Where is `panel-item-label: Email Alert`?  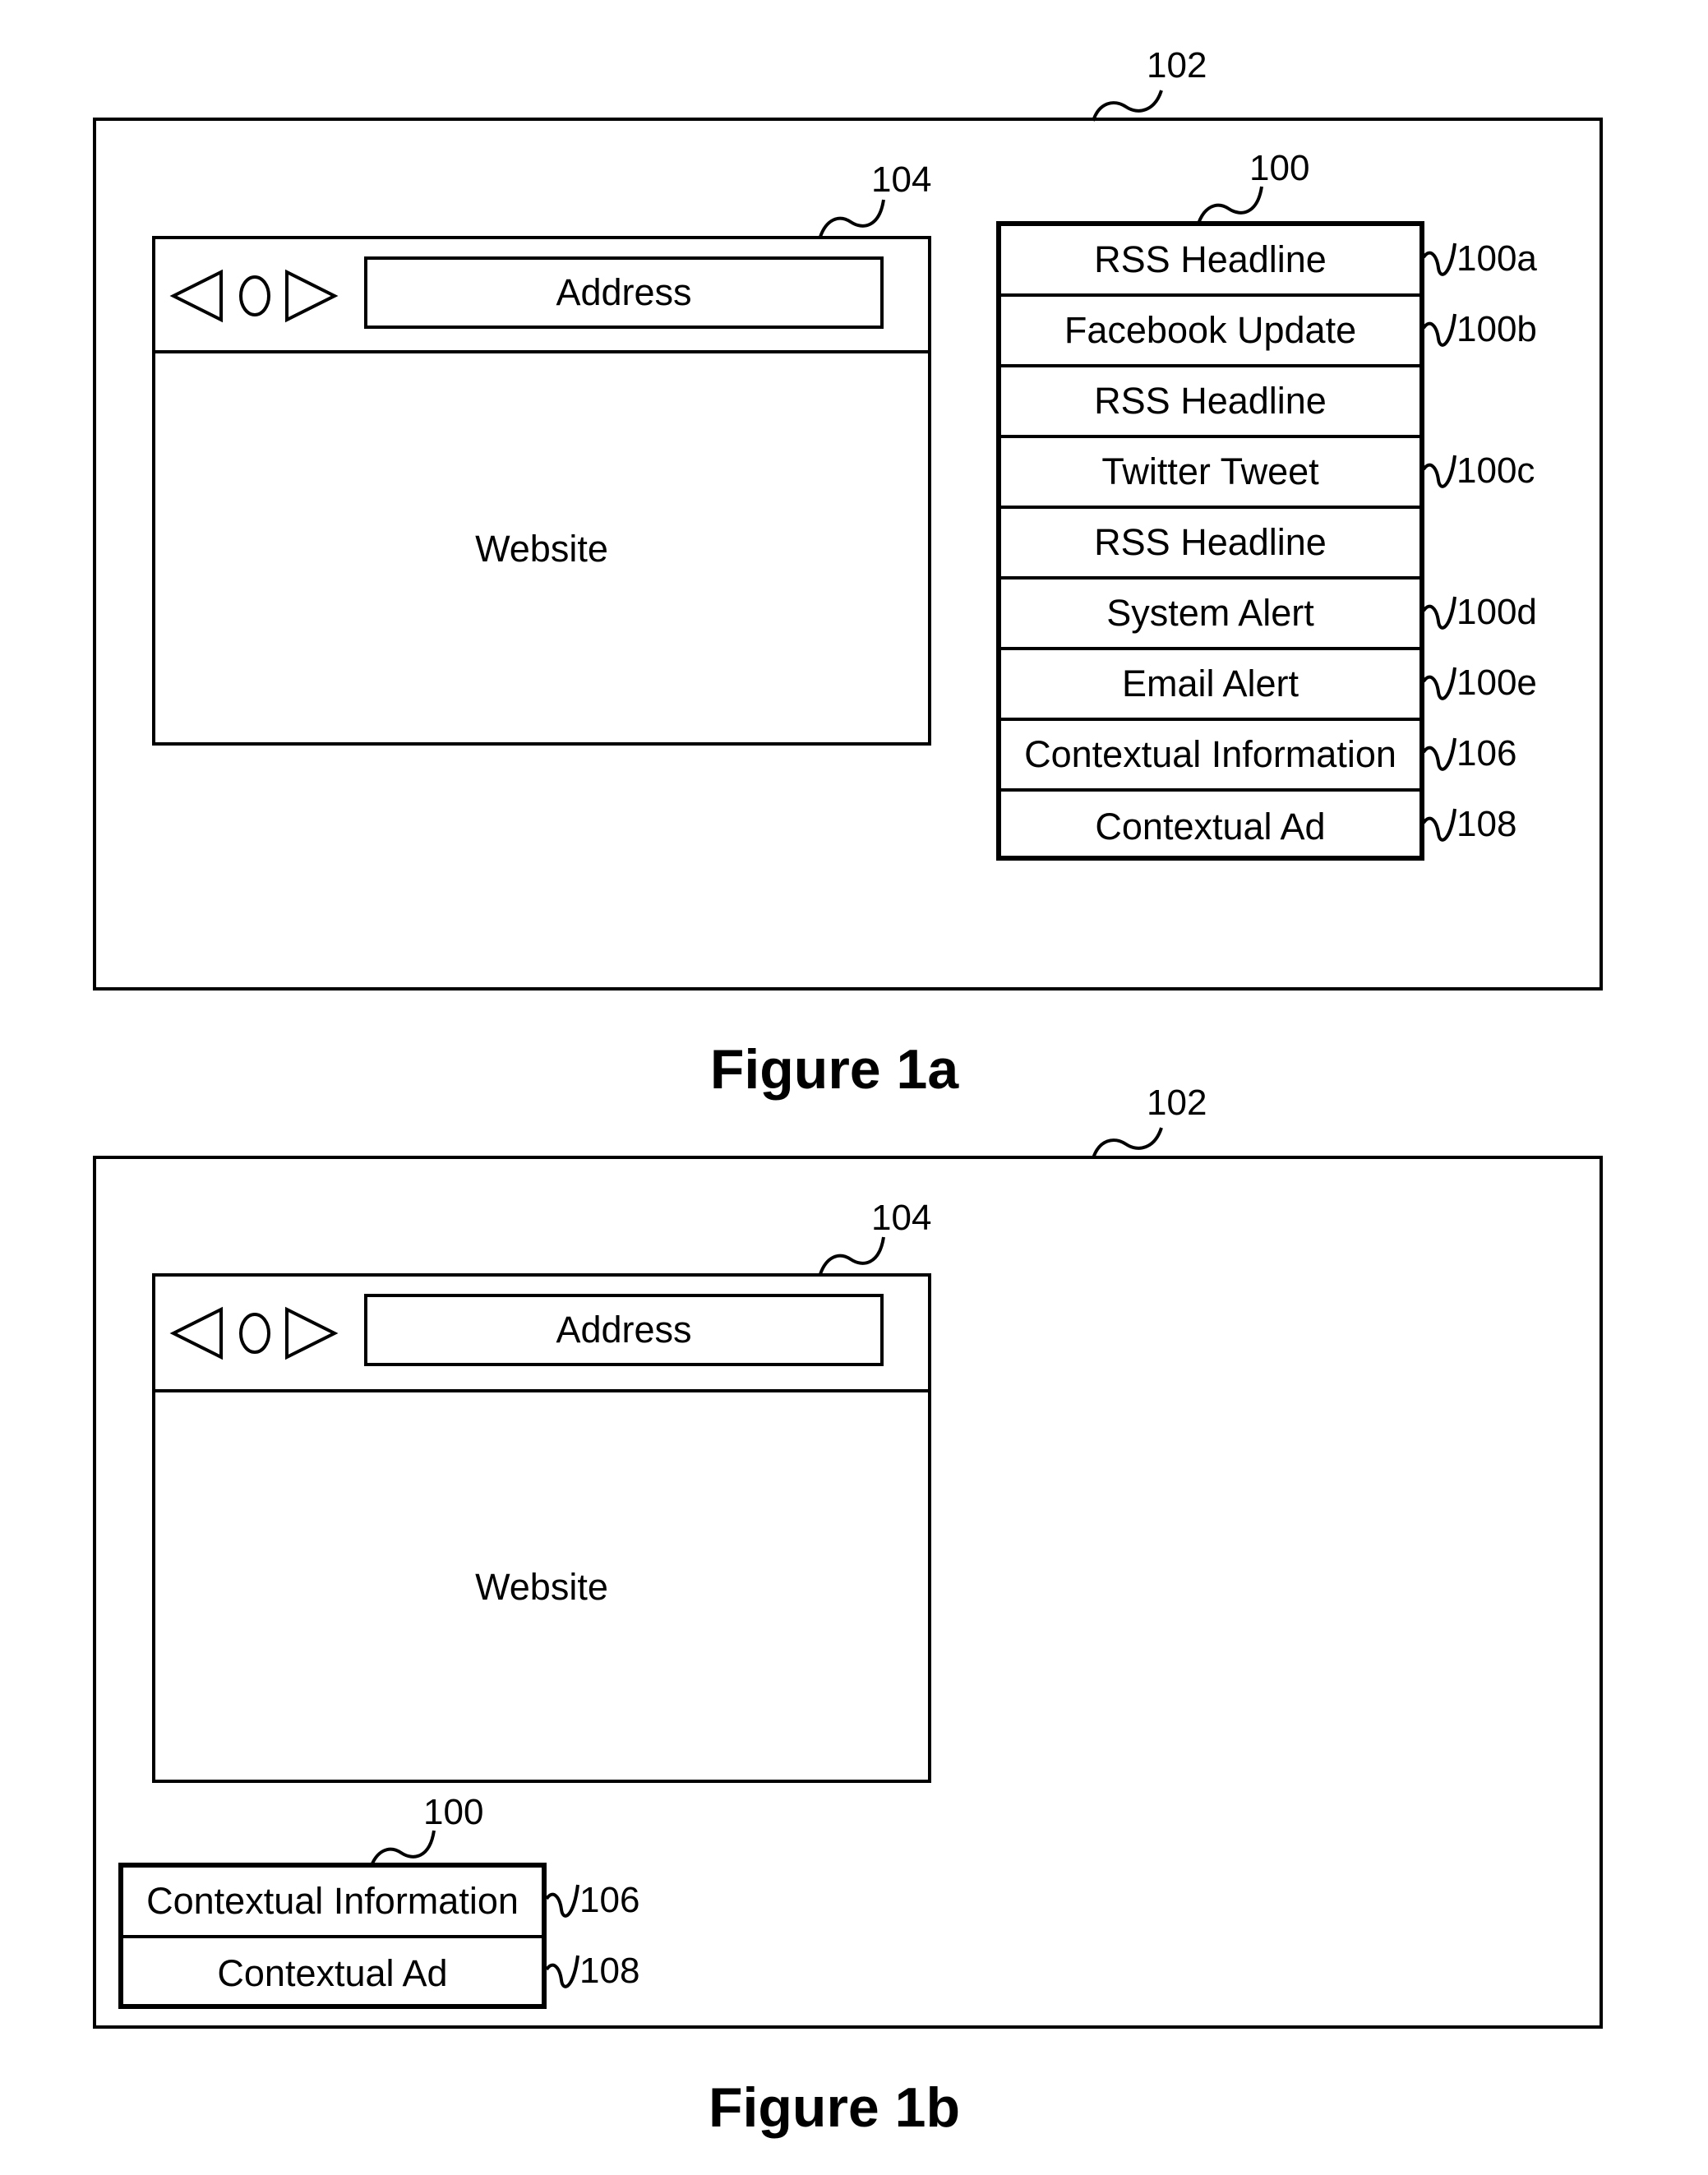
panel-item-label: Email Alert is located at coordinates (1210, 683).